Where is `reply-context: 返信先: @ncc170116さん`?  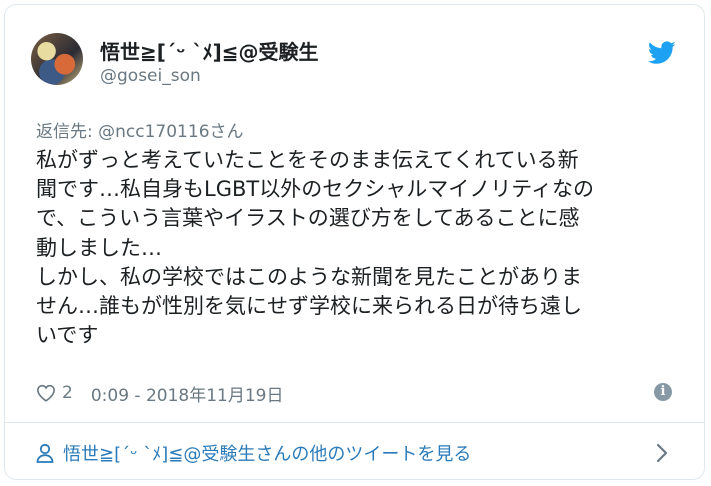
reply-context: 返信先: @ncc170116さん is located at coordinates (140, 129).